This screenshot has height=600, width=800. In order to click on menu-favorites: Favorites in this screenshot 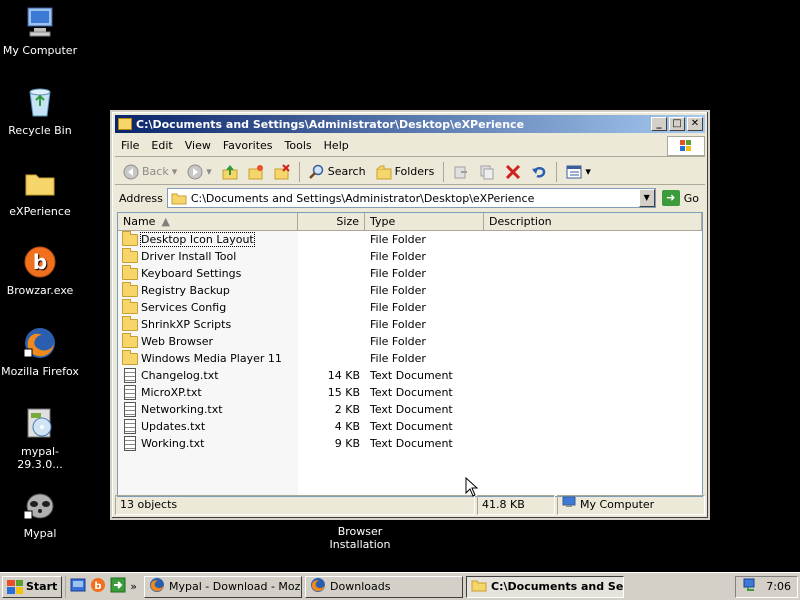, I will do `click(248, 145)`.